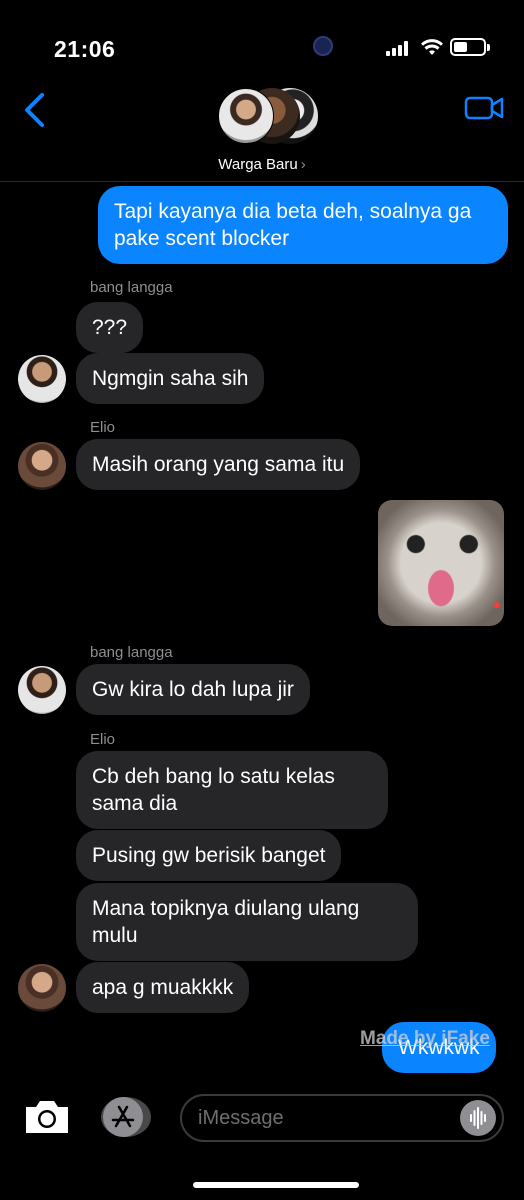 The height and width of the screenshot is (1200, 524). Describe the element at coordinates (432, 47) in the screenshot. I see `wifi-icon` at that location.